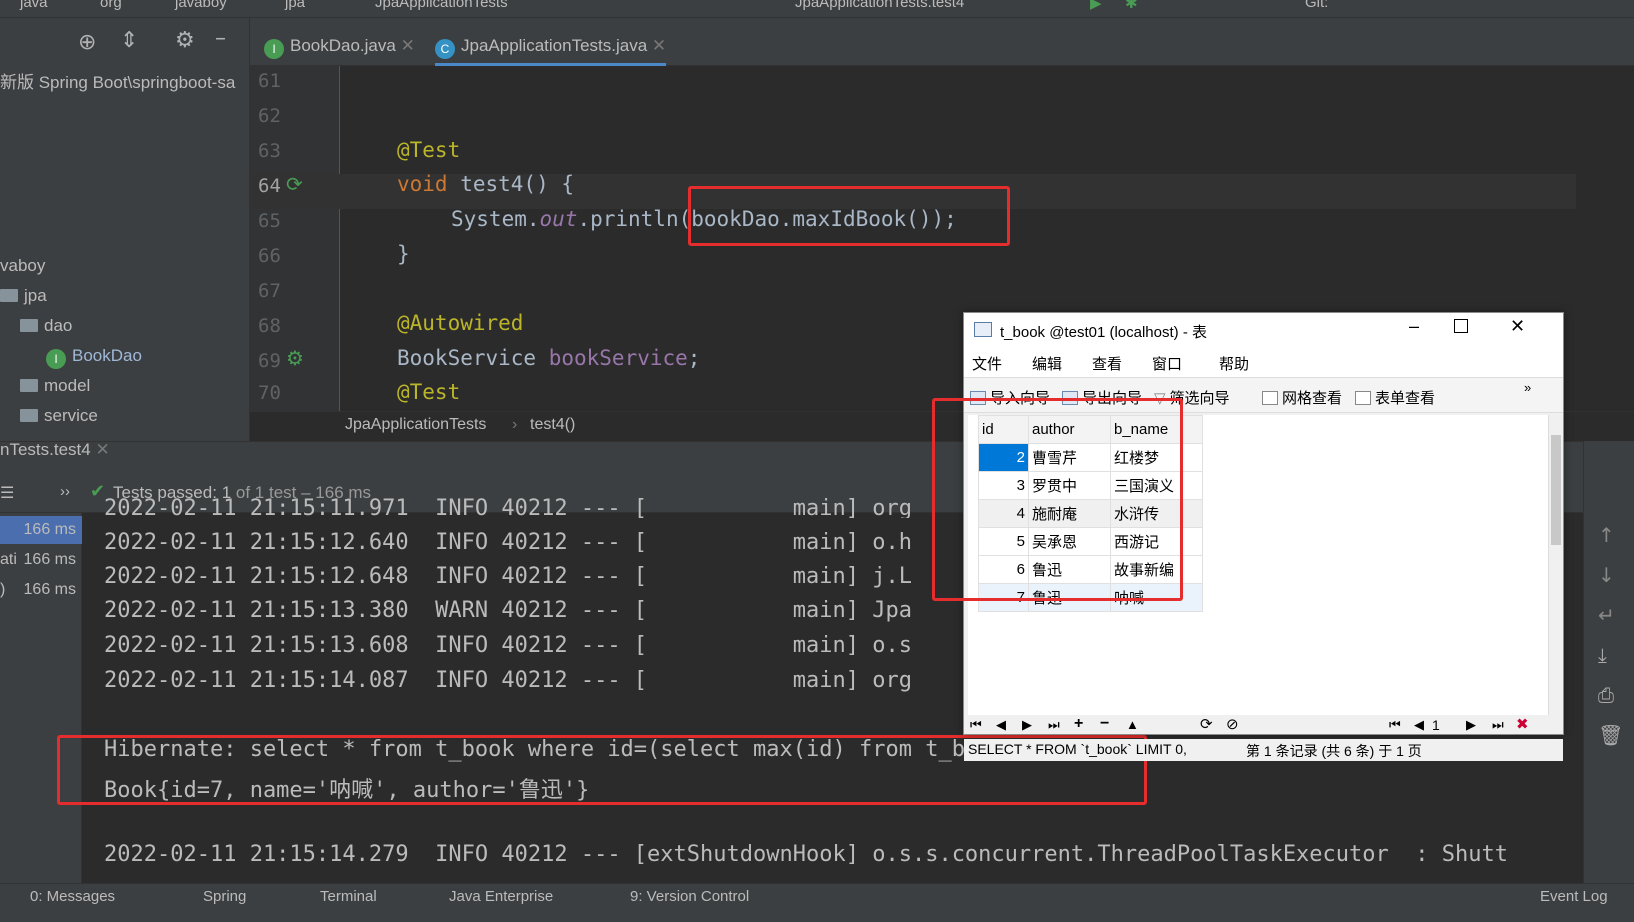  Describe the element at coordinates (201, 5) in the screenshot. I see `breadcrumb-javaboy: javaboy` at that location.